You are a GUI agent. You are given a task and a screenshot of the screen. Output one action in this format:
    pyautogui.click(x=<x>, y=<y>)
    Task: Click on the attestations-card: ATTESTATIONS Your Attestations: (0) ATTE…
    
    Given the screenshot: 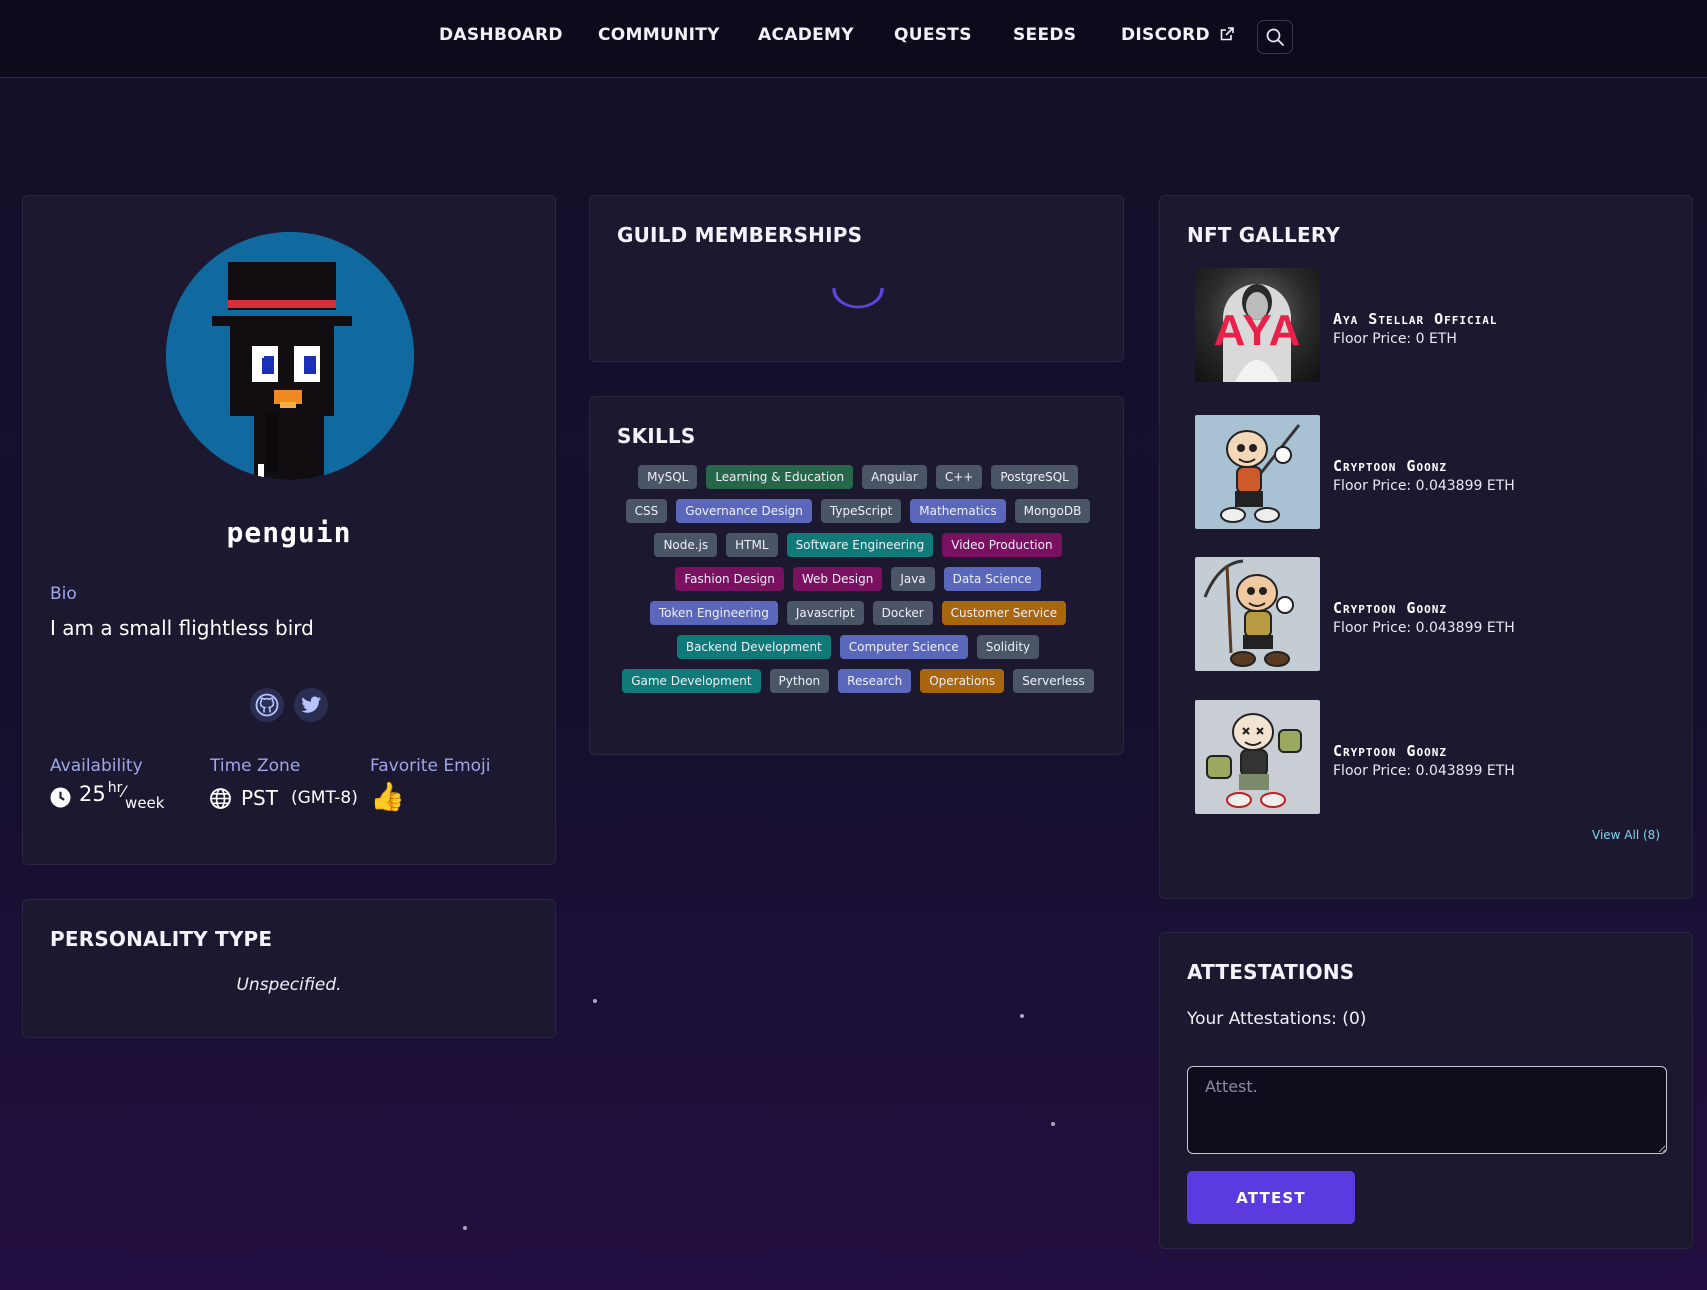 What is the action you would take?
    pyautogui.click(x=1426, y=1090)
    